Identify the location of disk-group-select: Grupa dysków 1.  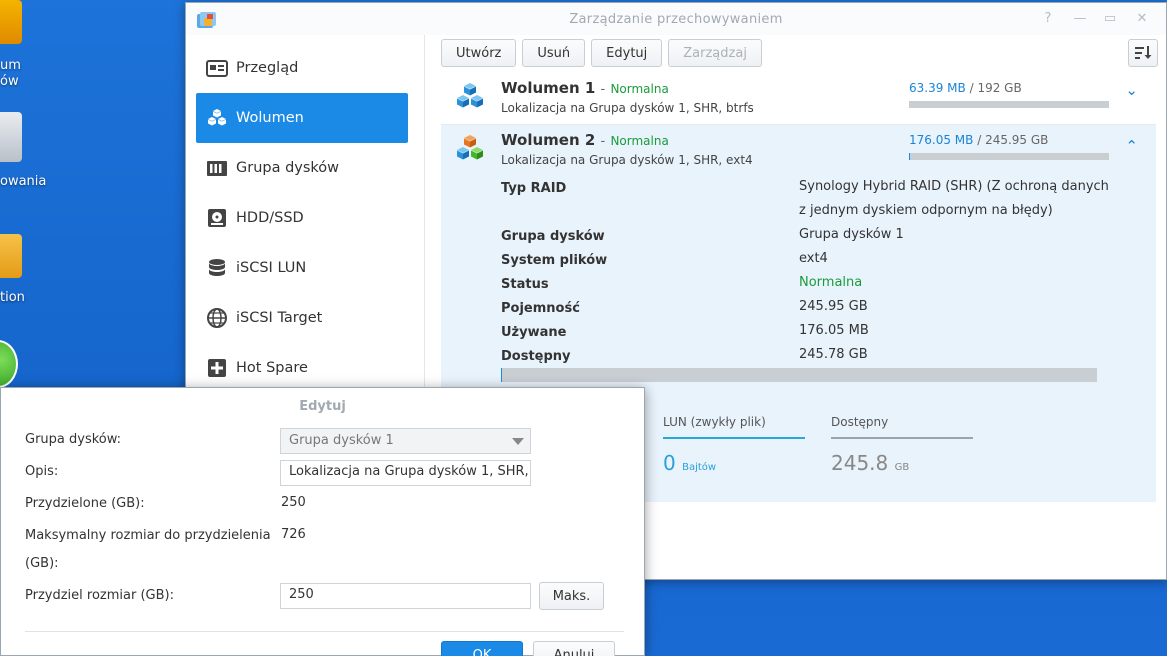
(405, 441).